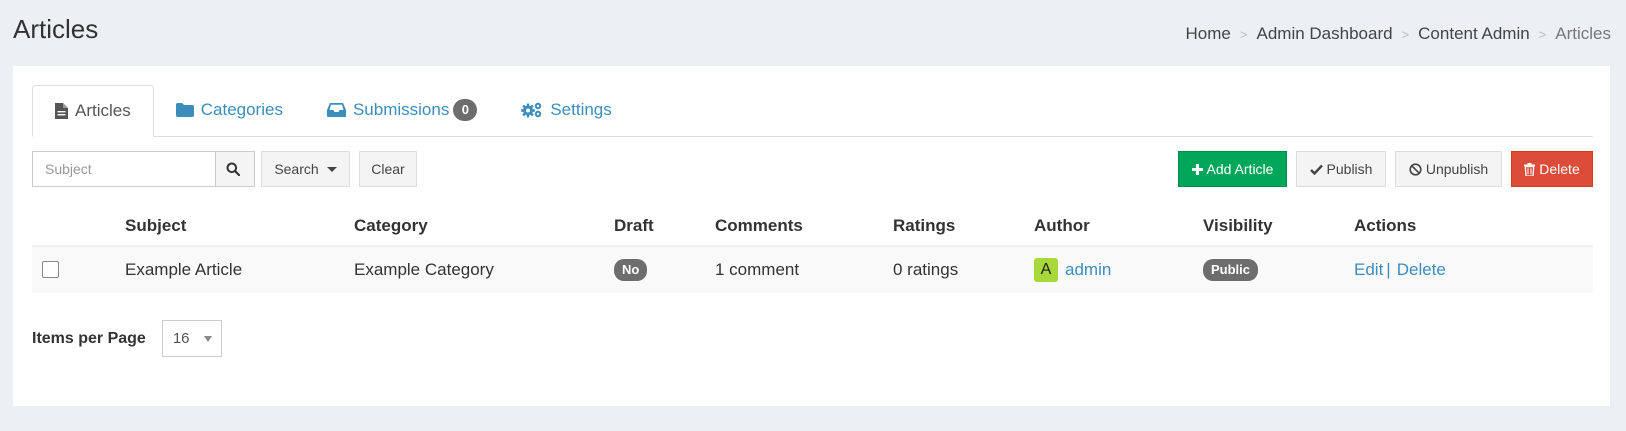 The height and width of the screenshot is (431, 1626). I want to click on add-article-button: Add Article, so click(1232, 169).